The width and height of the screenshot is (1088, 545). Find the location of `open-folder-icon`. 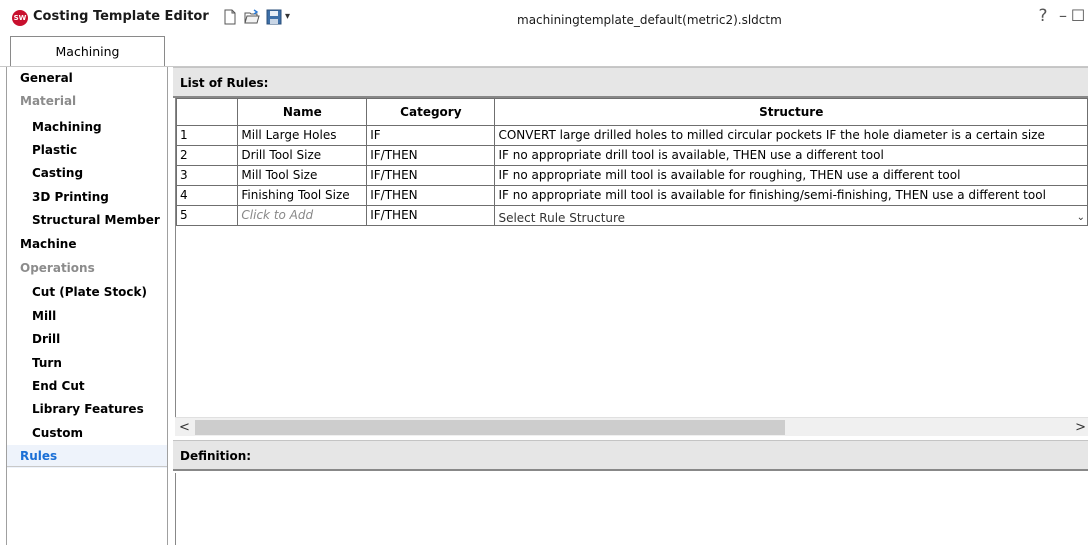

open-folder-icon is located at coordinates (252, 17).